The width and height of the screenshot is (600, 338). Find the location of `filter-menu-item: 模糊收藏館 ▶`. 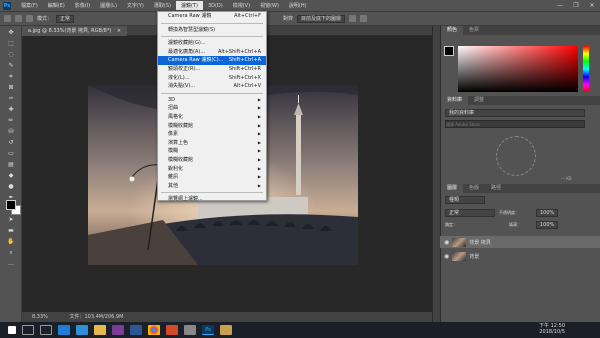

filter-menu-item: 模糊收藏館 ▶ is located at coordinates (212, 160).